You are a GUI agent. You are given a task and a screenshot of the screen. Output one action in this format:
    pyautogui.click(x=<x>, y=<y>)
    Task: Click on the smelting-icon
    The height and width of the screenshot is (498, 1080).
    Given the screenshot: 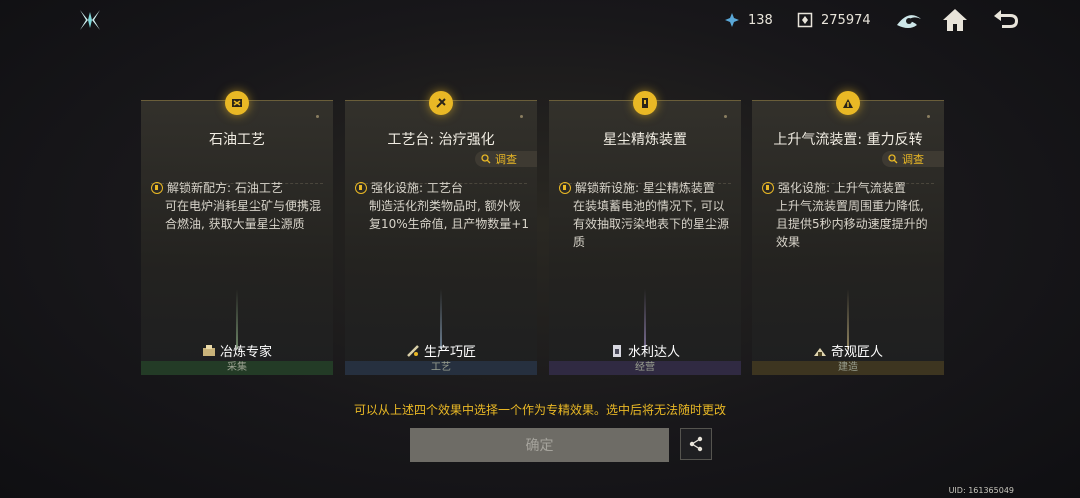 What is the action you would take?
    pyautogui.click(x=208, y=350)
    